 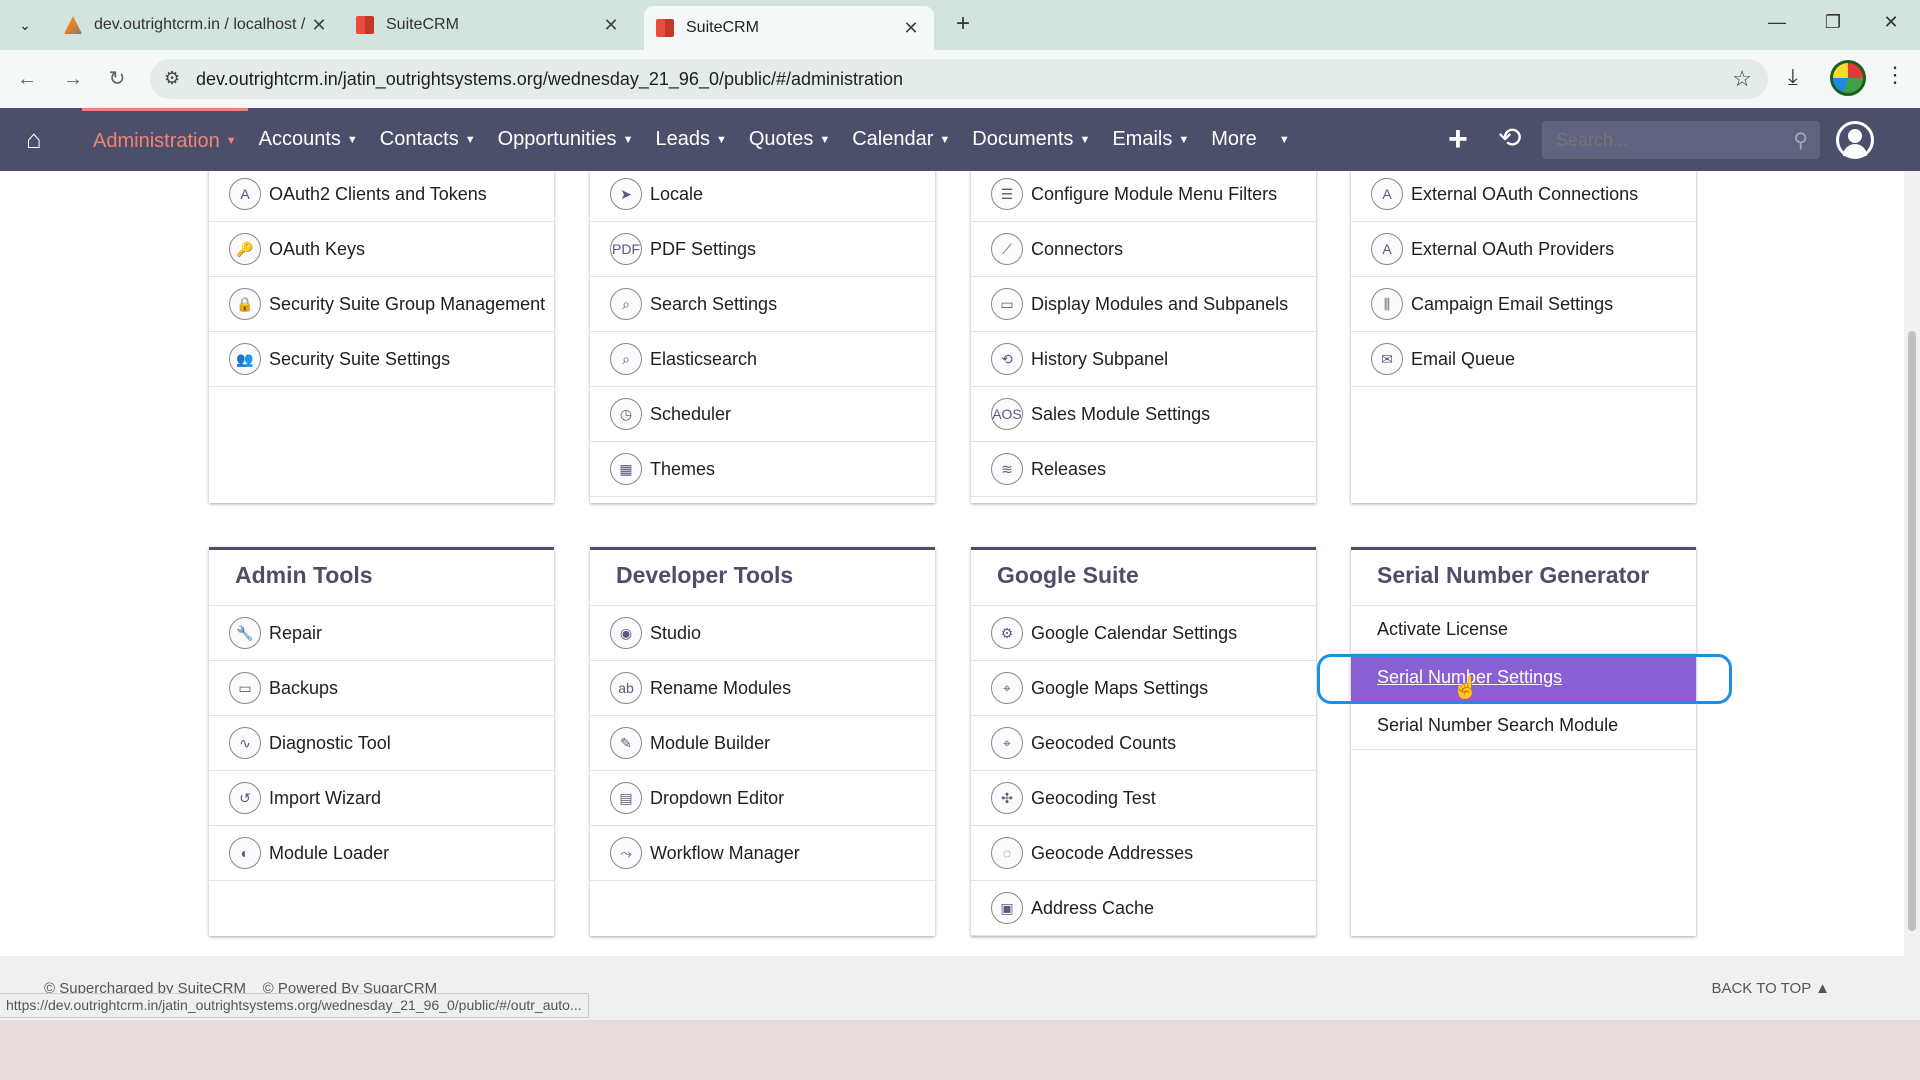 What do you see at coordinates (165, 139) in the screenshot?
I see `nav-item-administration: Administration ▼` at bounding box center [165, 139].